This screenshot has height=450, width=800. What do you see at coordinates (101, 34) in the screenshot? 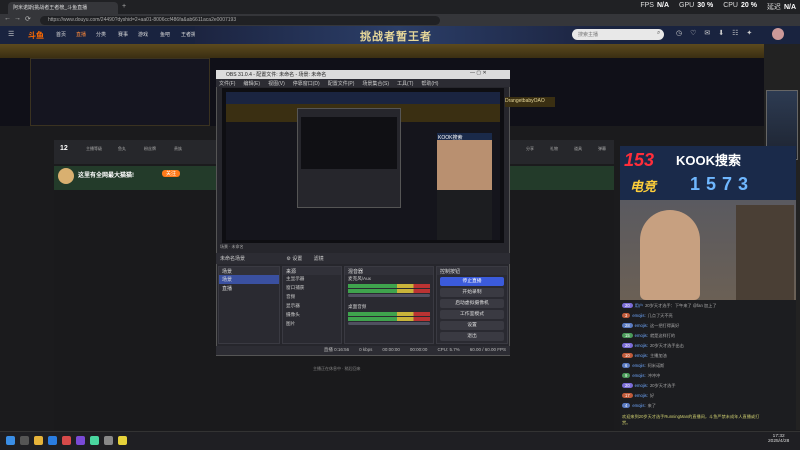
I see `nav-category: 分类` at bounding box center [101, 34].